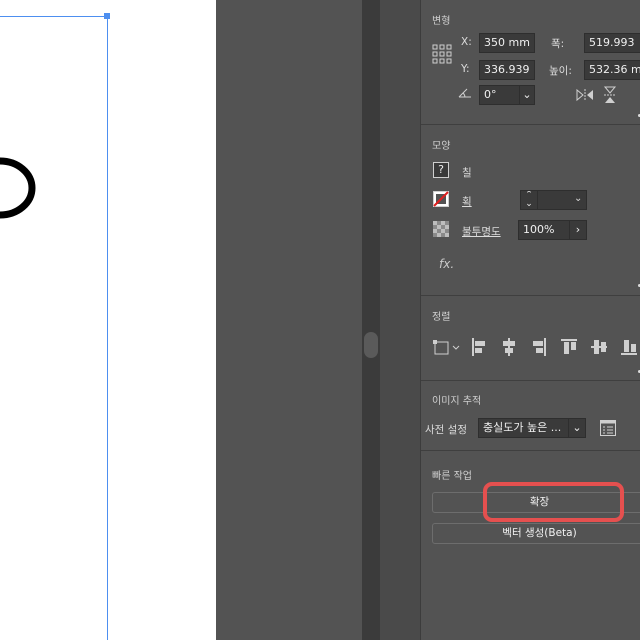  I want to click on transform-title: 변형, so click(441, 21).